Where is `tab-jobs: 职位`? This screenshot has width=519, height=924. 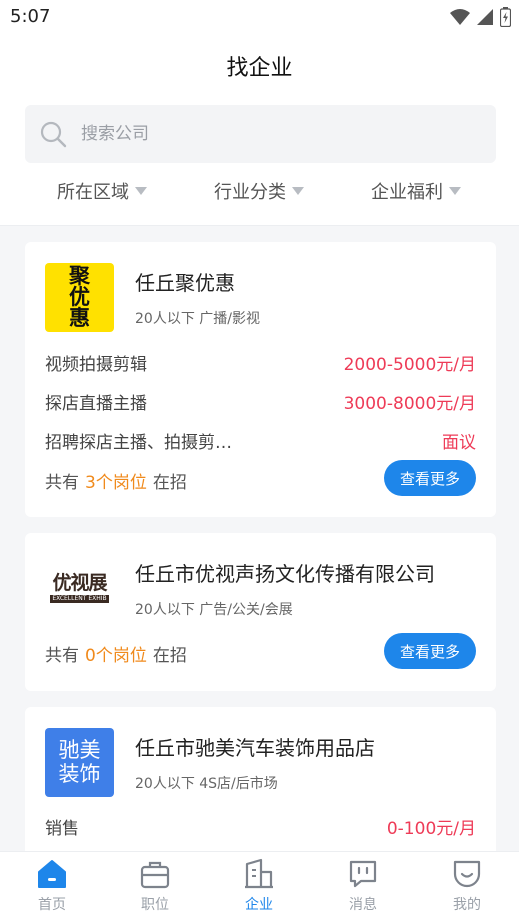
tab-jobs: 职位 is located at coordinates (155, 886).